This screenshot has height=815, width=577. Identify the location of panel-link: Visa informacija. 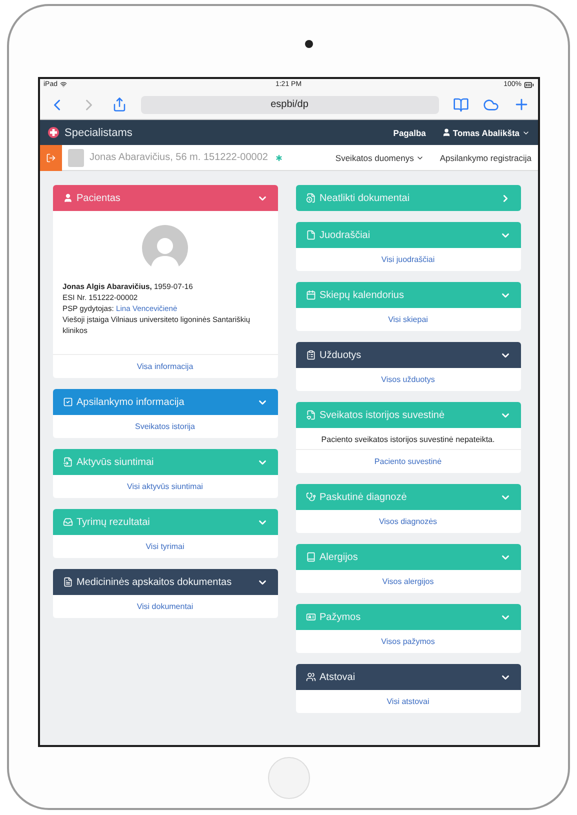
(165, 366).